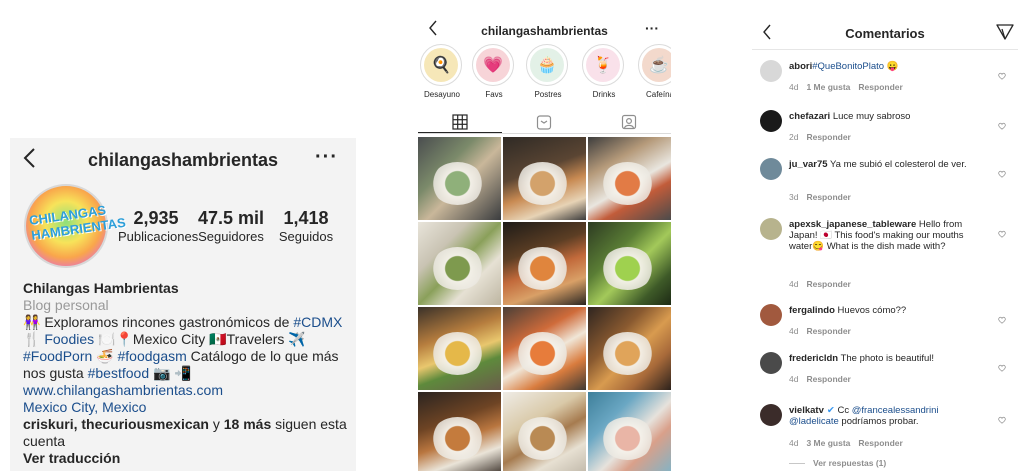 This screenshot has width=1018, height=471. I want to click on highlight-cafeina: ☕ Cafeína, so click(654, 71).